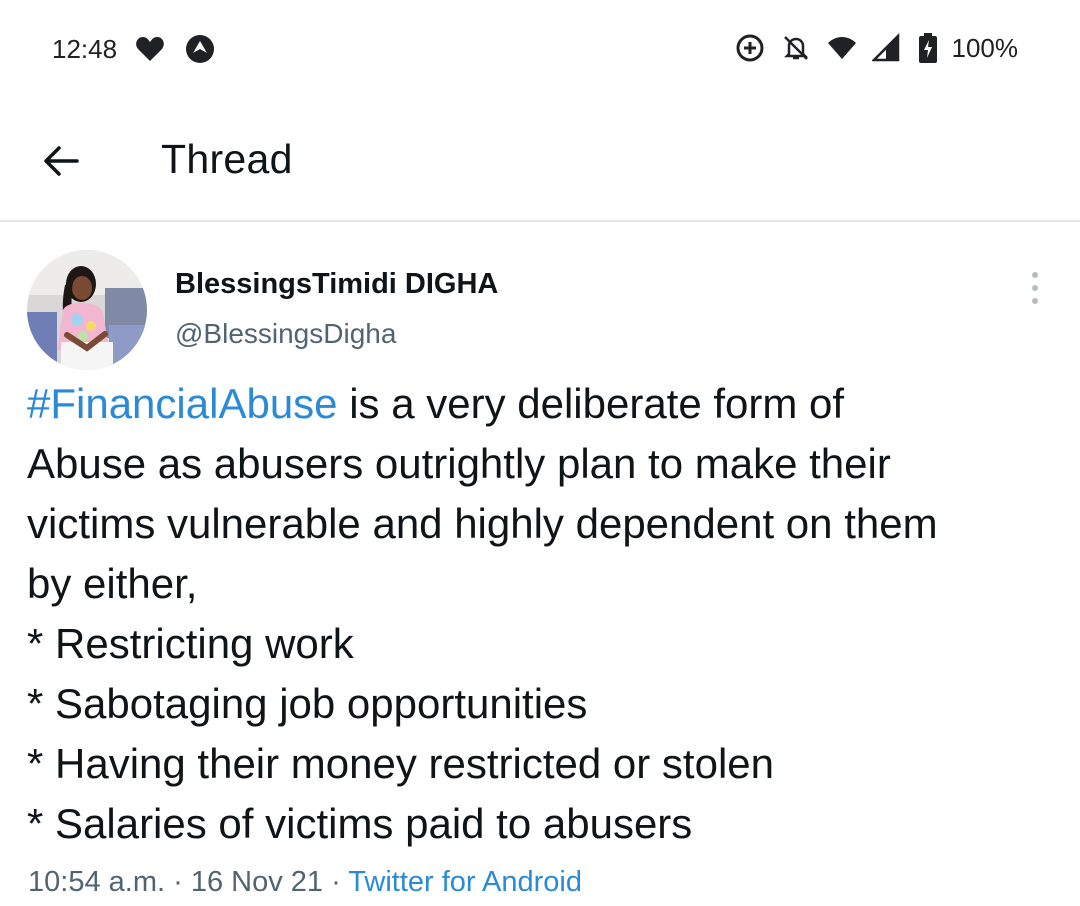  What do you see at coordinates (112, 583) in the screenshot?
I see `tweet-line: by either,` at bounding box center [112, 583].